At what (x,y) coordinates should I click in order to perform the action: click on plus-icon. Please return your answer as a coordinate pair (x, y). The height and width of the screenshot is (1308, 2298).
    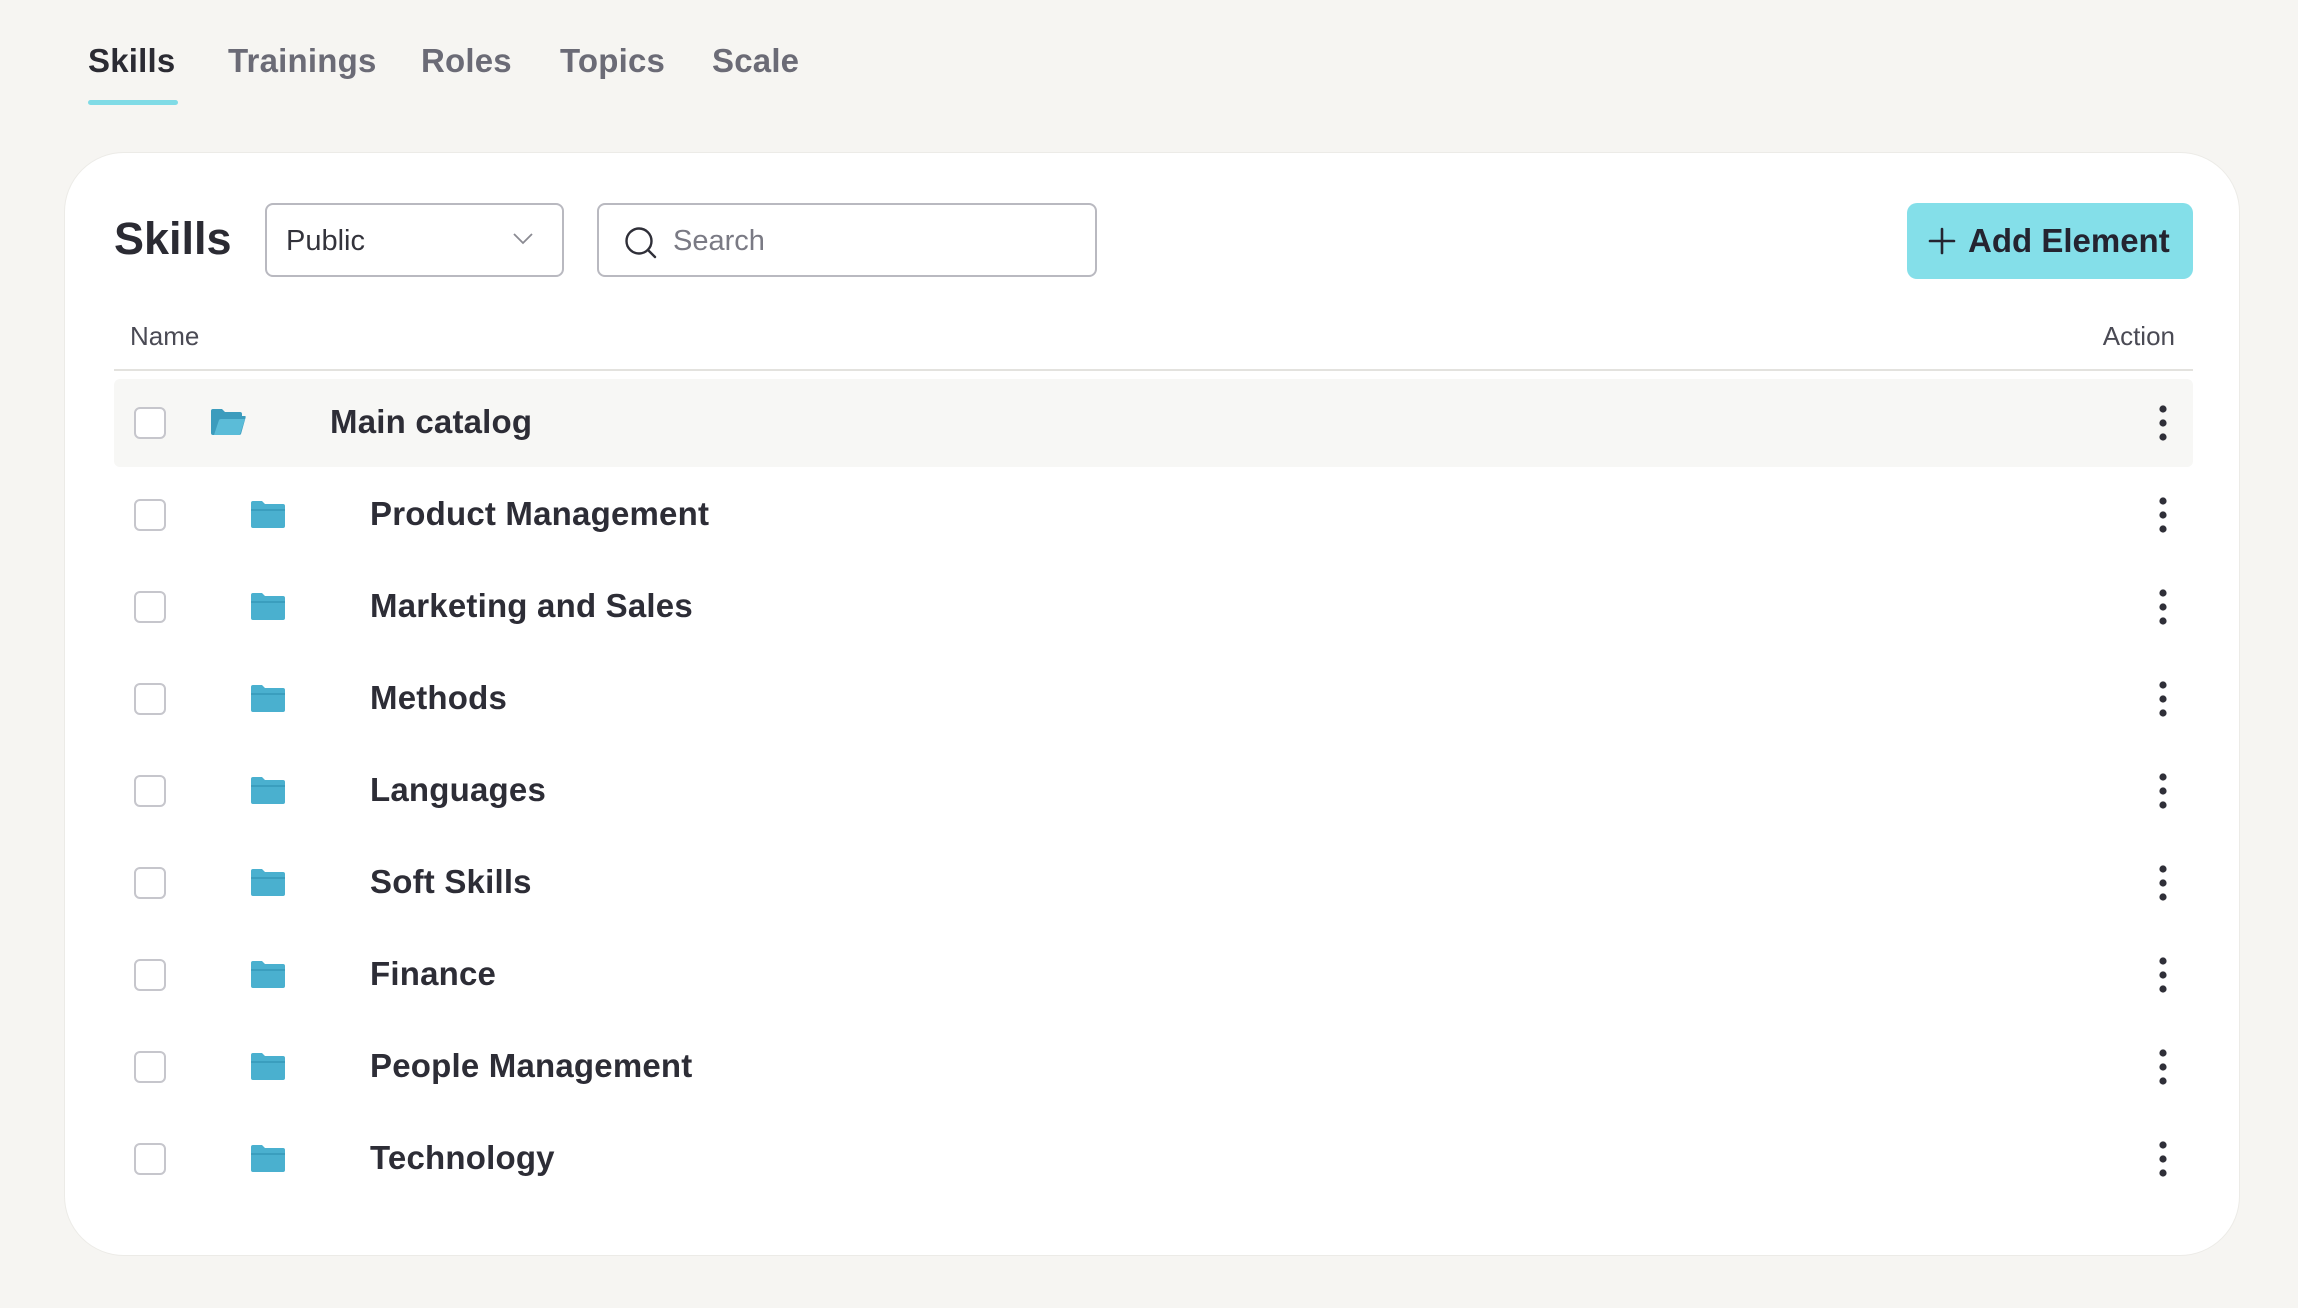
    Looking at the image, I should click on (1942, 241).